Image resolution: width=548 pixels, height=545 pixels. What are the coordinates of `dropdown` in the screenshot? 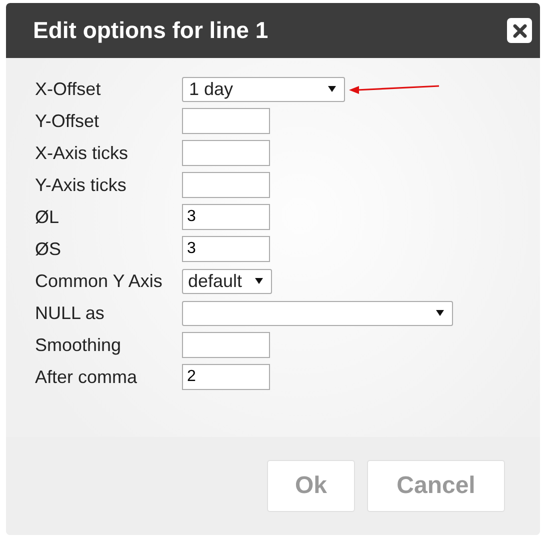 It's located at (317, 313).